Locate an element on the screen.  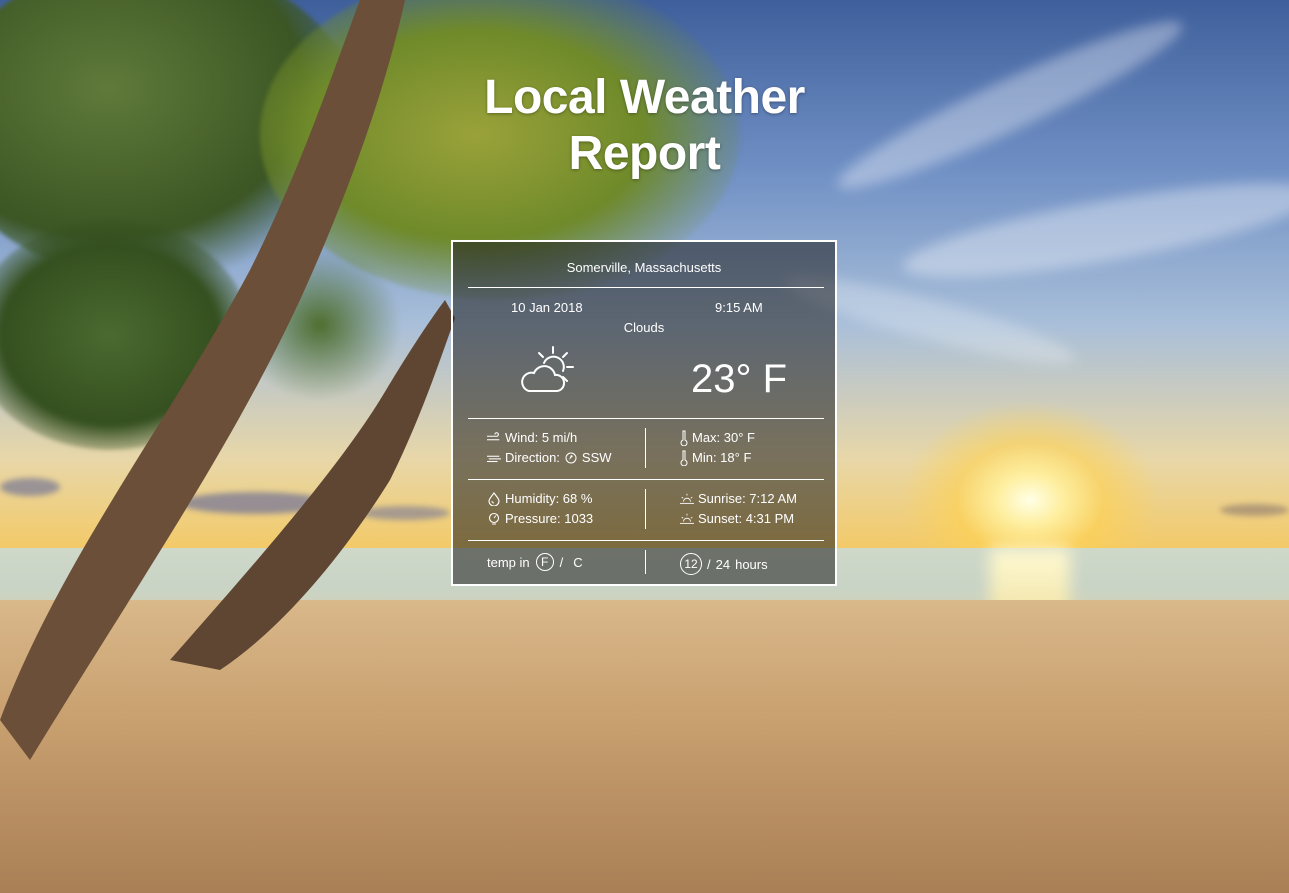
partly-cloudy-icon is located at coordinates (548, 372).